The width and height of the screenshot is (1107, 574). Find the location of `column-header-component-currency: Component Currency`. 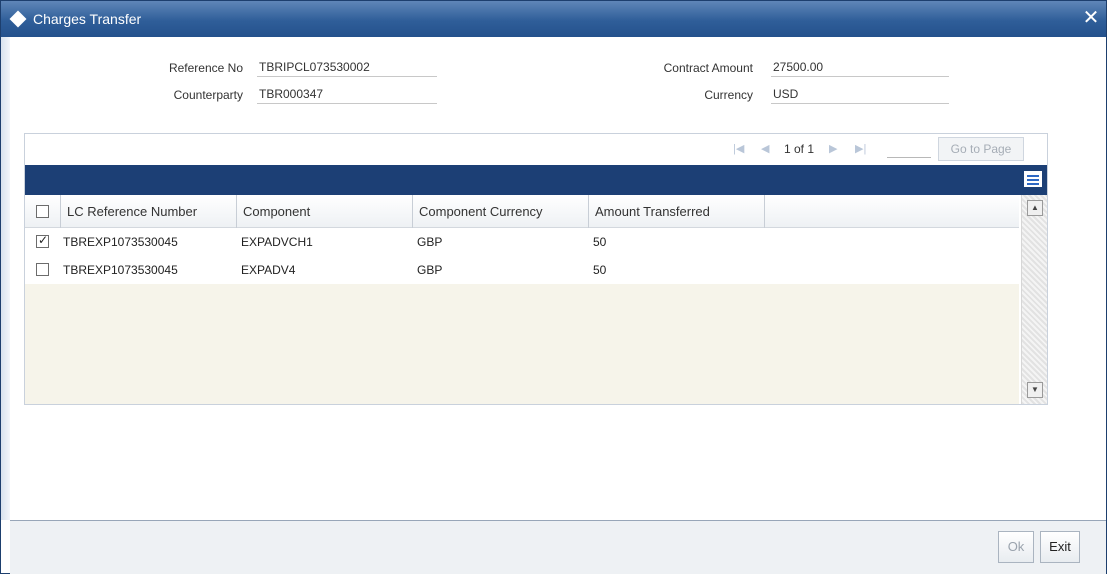

column-header-component-currency: Component Currency is located at coordinates (501, 211).